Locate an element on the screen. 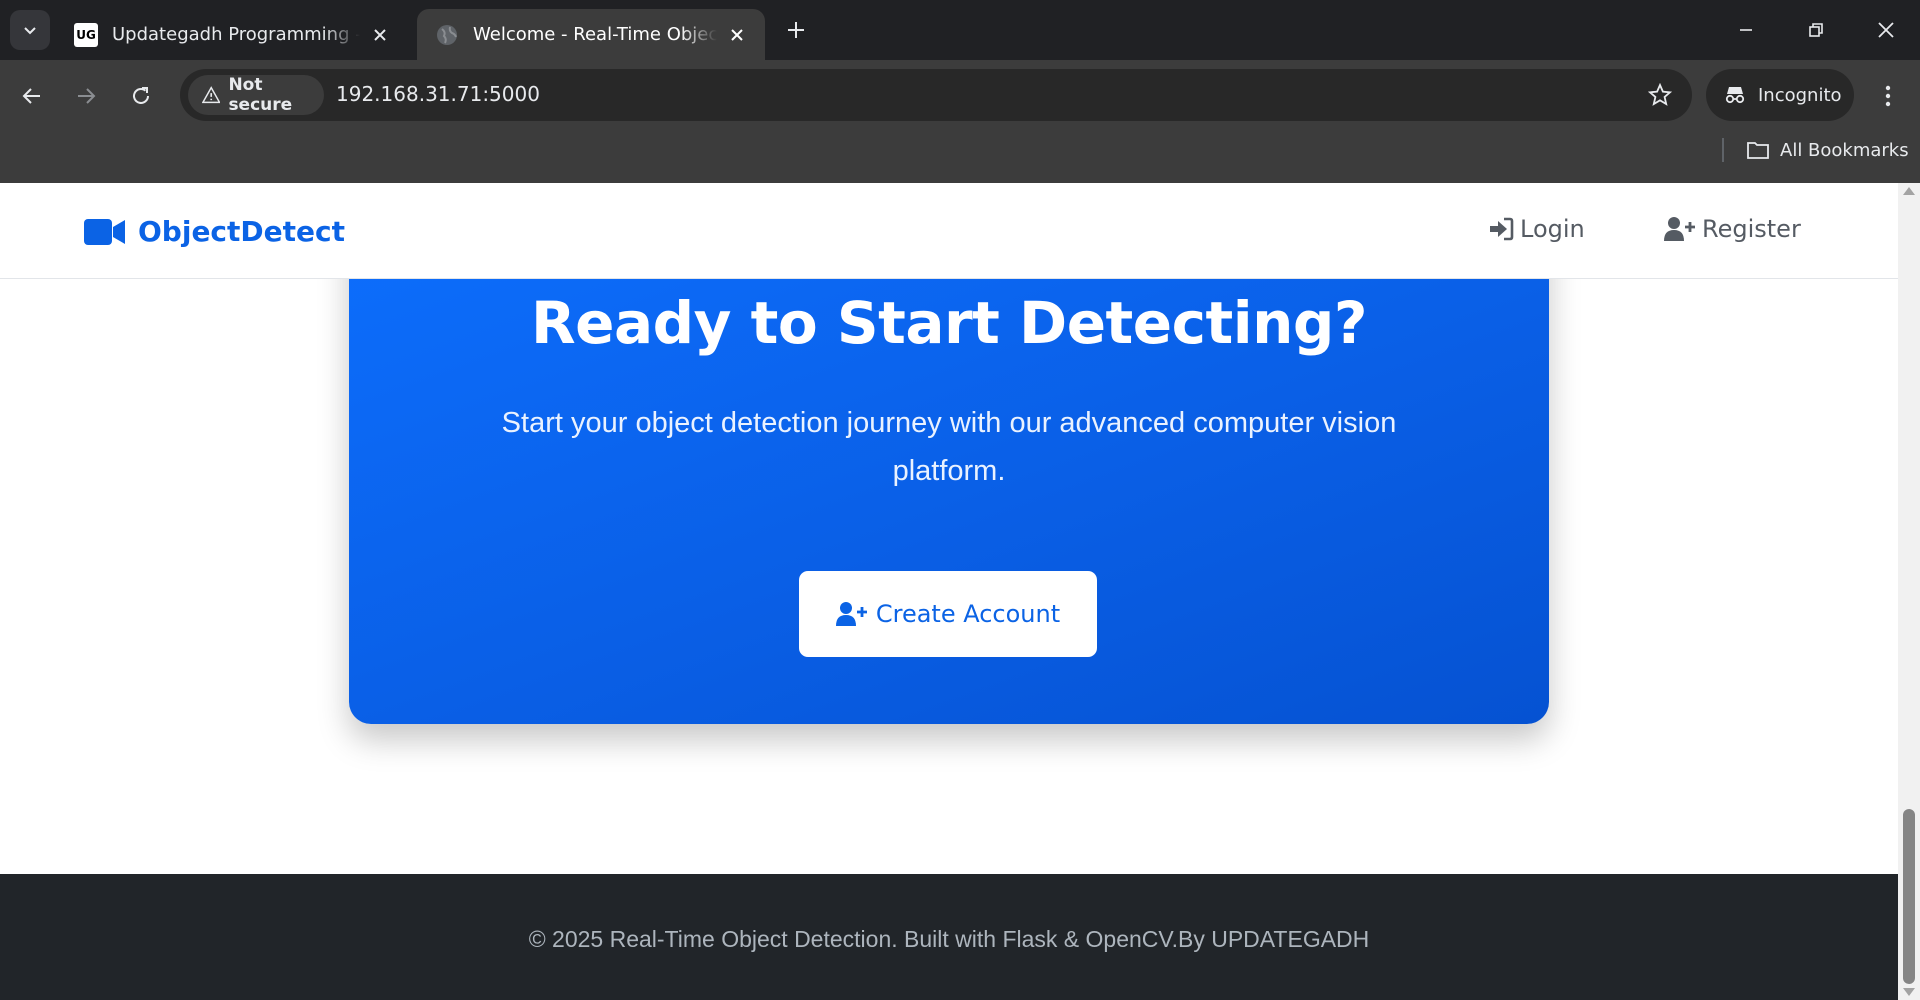  restore-icon is located at coordinates (1816, 30).